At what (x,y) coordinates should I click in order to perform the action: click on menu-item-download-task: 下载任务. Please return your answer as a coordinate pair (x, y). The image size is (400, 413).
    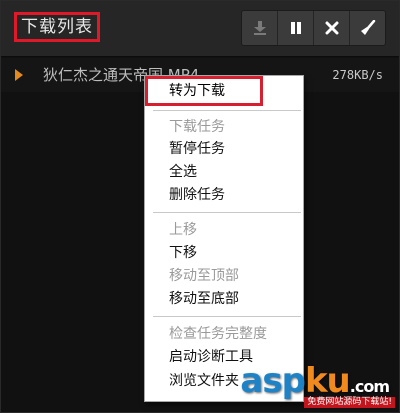
    Looking at the image, I should click on (197, 127).